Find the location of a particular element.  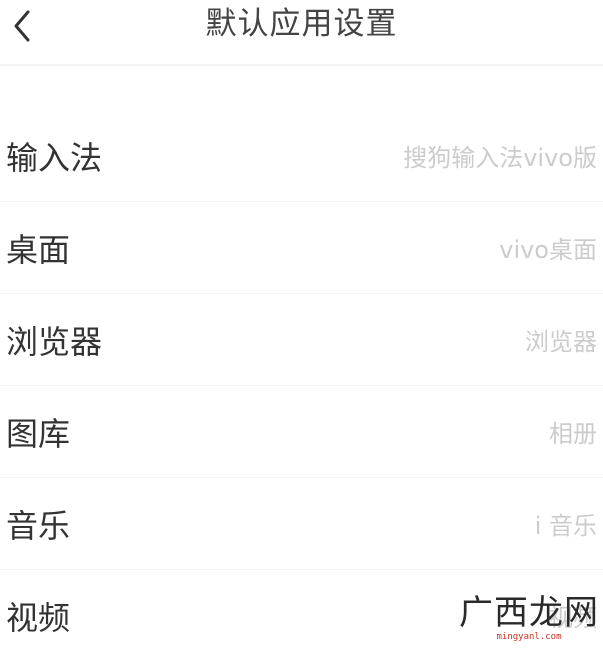

setting-value: i 音乐 is located at coordinates (565, 526).